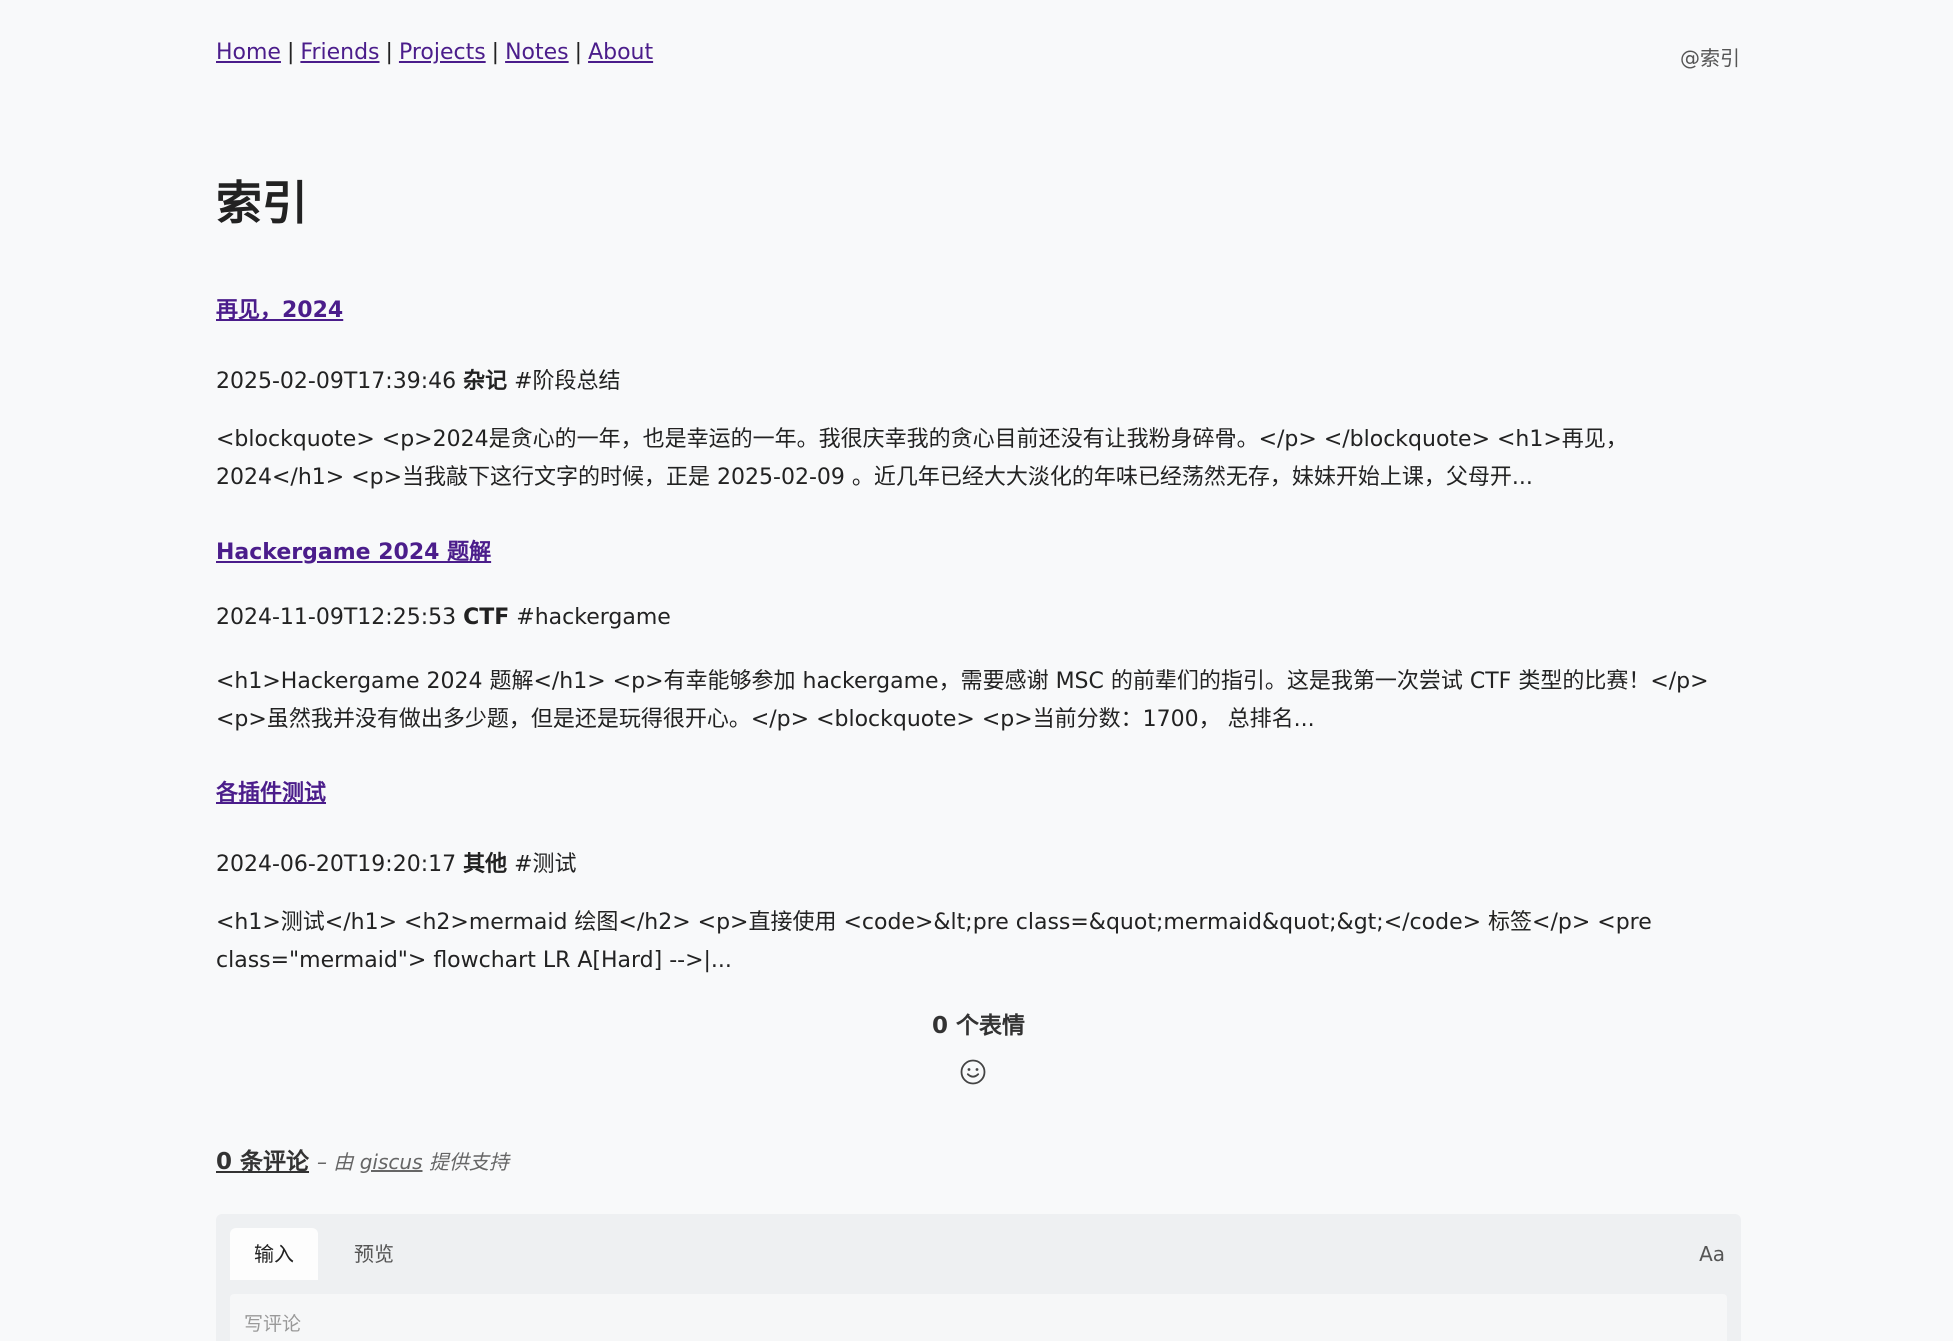 The image size is (1953, 1341). What do you see at coordinates (338, 1162) in the screenshot?
I see `powered-by-prefix: – 由` at bounding box center [338, 1162].